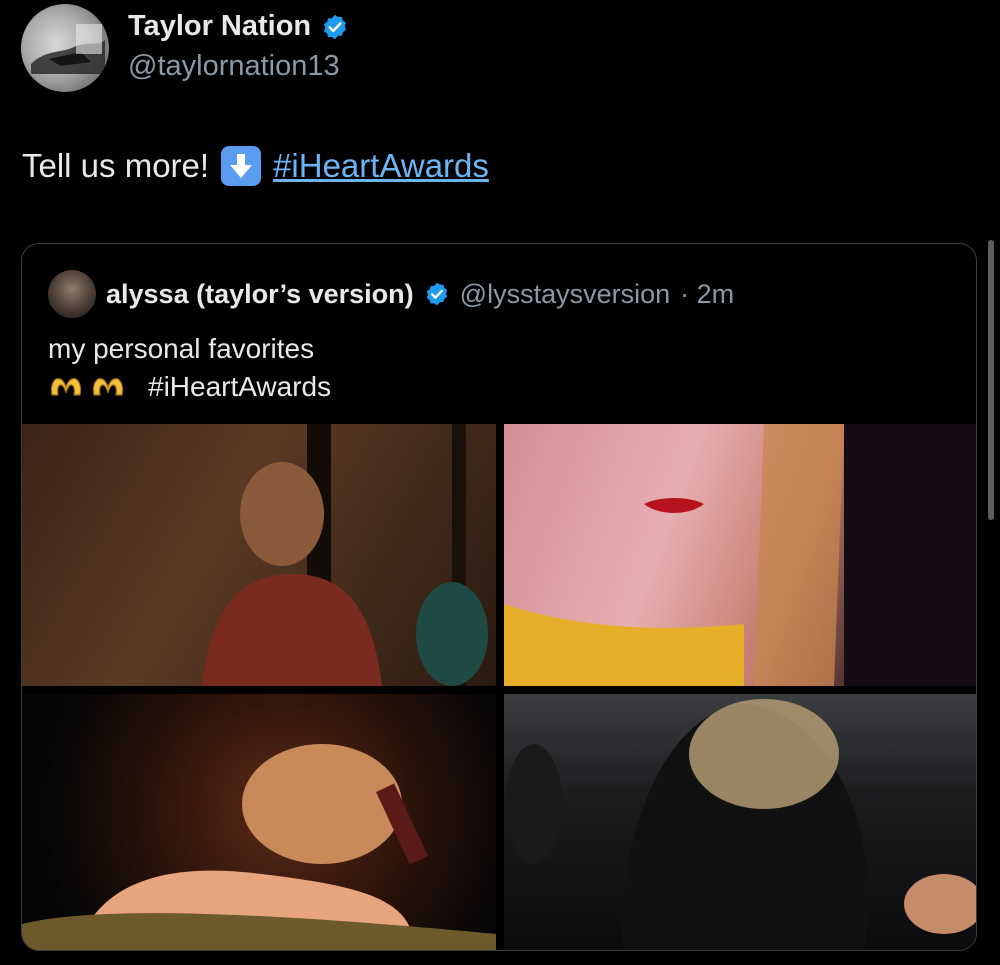 The image size is (1000, 965). Describe the element at coordinates (239, 387) in the screenshot. I see `quoted-hashtag: #iHeartAwards` at that location.